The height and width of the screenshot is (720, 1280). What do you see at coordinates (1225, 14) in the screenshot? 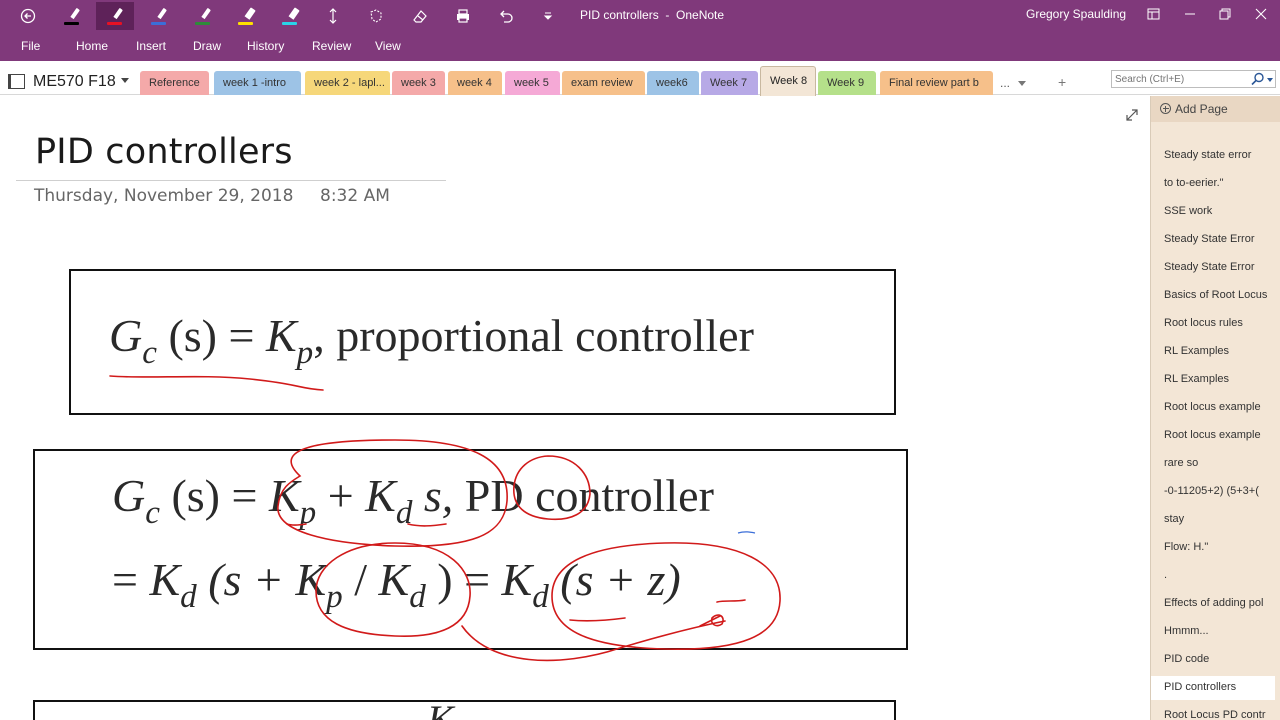
I see `restore-icon` at bounding box center [1225, 14].